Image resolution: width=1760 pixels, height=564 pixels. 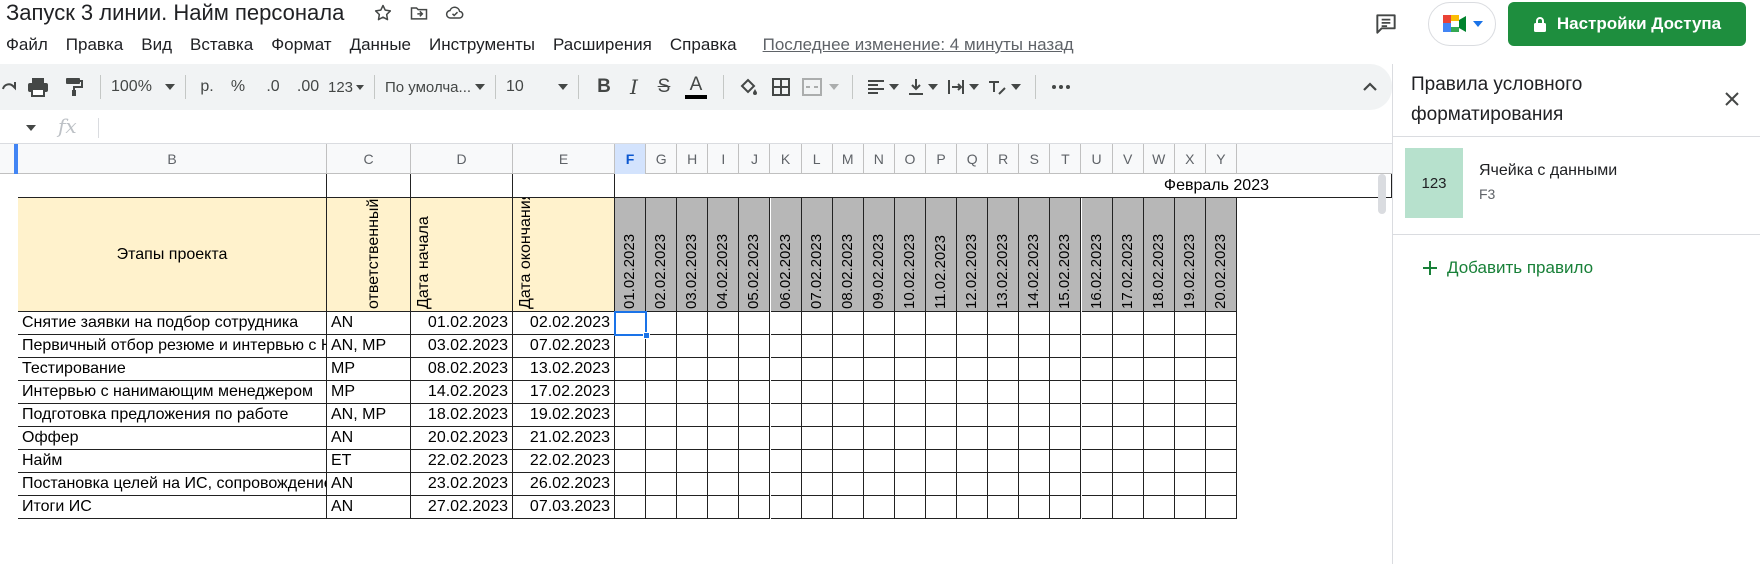 I want to click on date-header-cell: 01.02.2023, so click(x=631, y=255).